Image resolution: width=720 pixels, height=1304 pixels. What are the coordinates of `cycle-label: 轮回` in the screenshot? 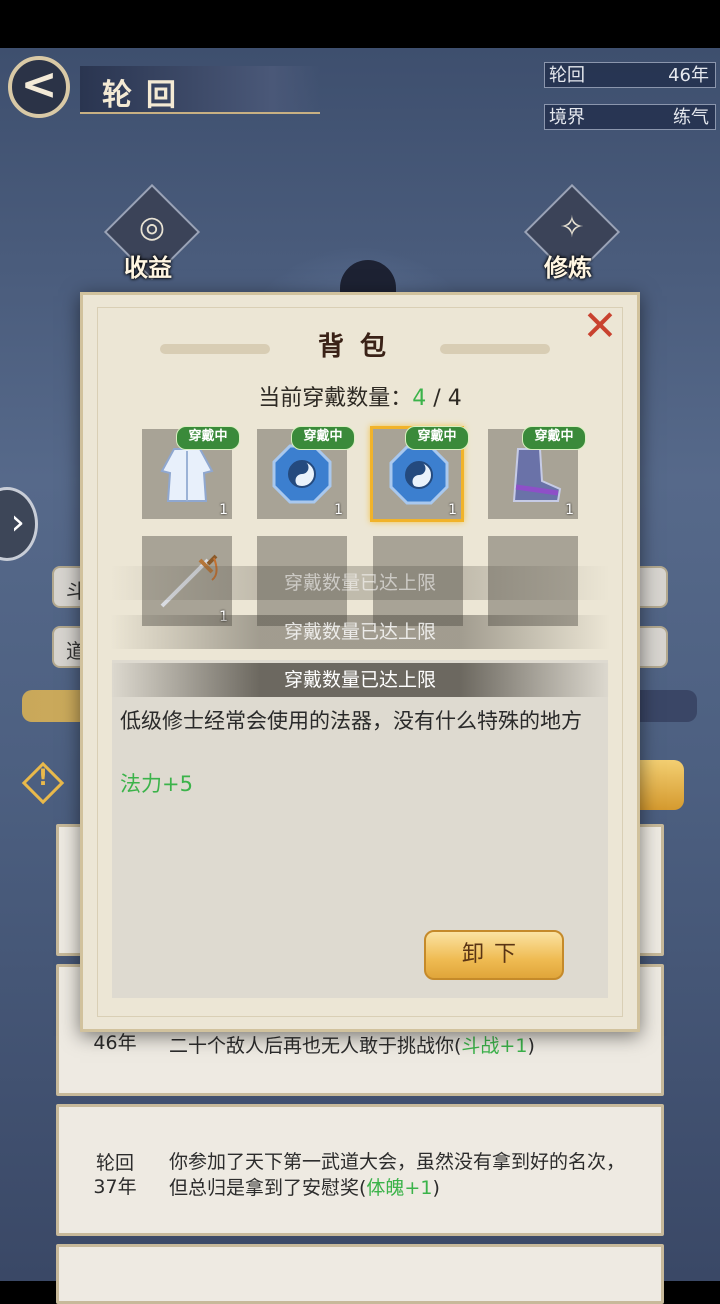 It's located at (567, 75).